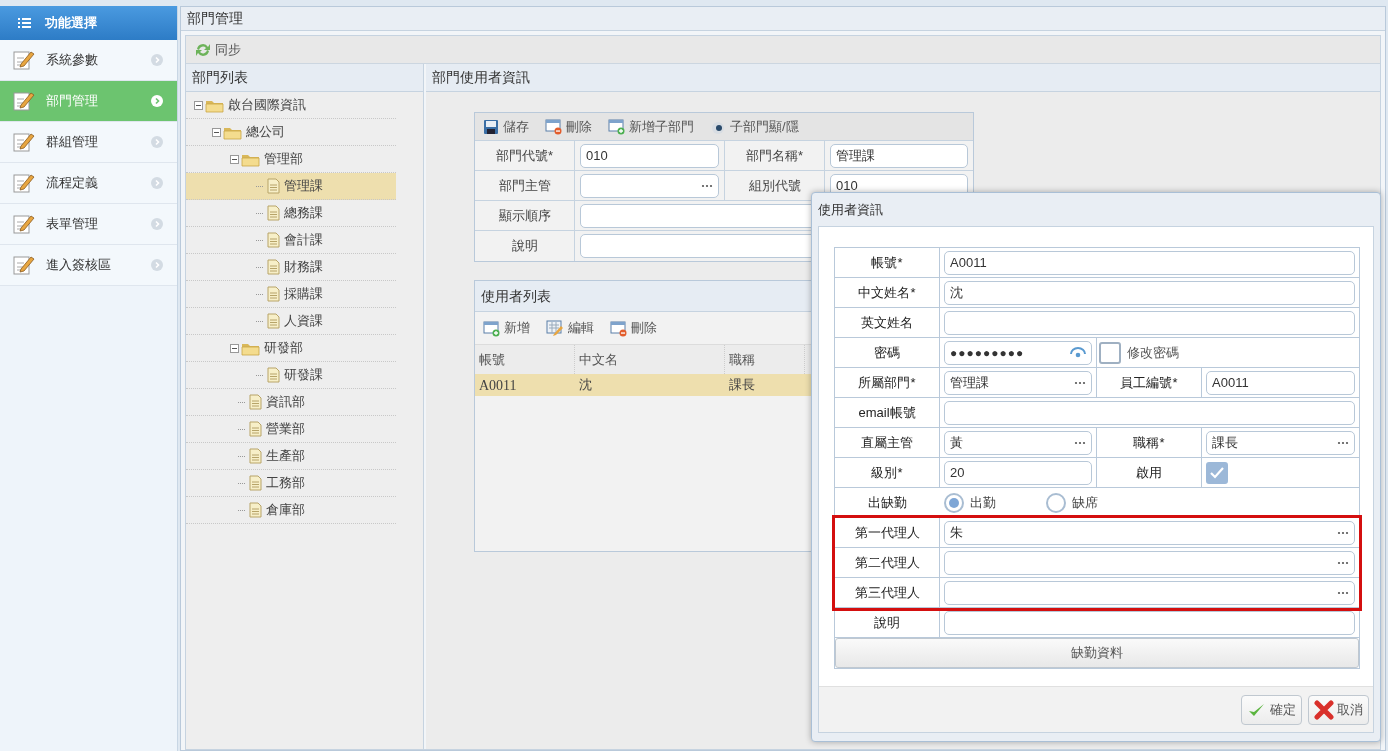  What do you see at coordinates (1153, 352) in the screenshot?
I see `checkbox-label: 修改密碼` at bounding box center [1153, 352].